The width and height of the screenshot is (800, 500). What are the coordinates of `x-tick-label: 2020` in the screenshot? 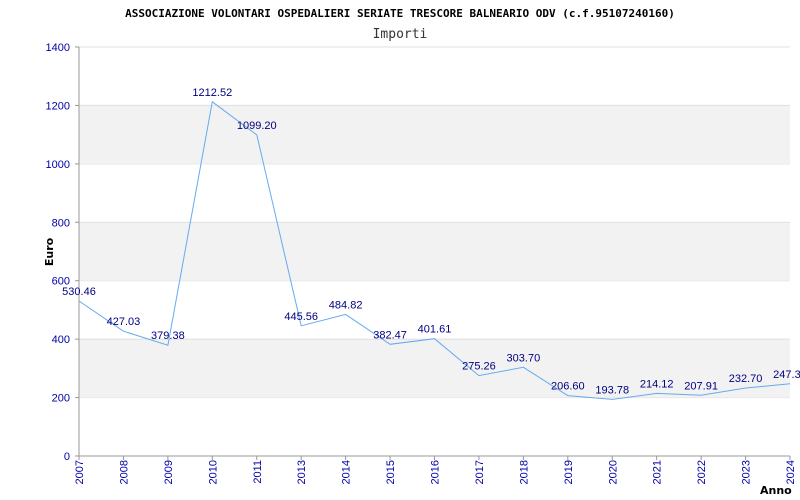 It's located at (613, 472).